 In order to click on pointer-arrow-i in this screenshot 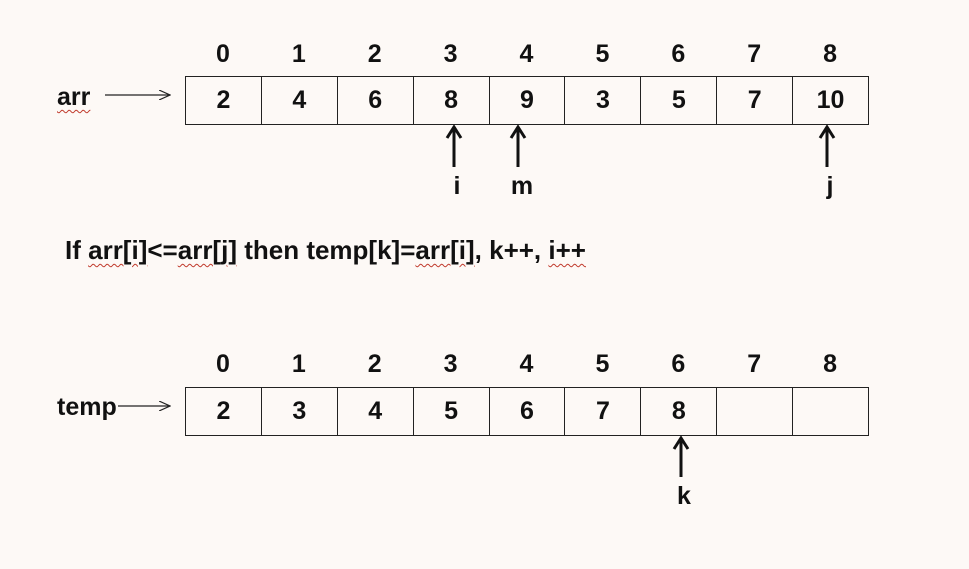, I will do `click(454, 145)`.